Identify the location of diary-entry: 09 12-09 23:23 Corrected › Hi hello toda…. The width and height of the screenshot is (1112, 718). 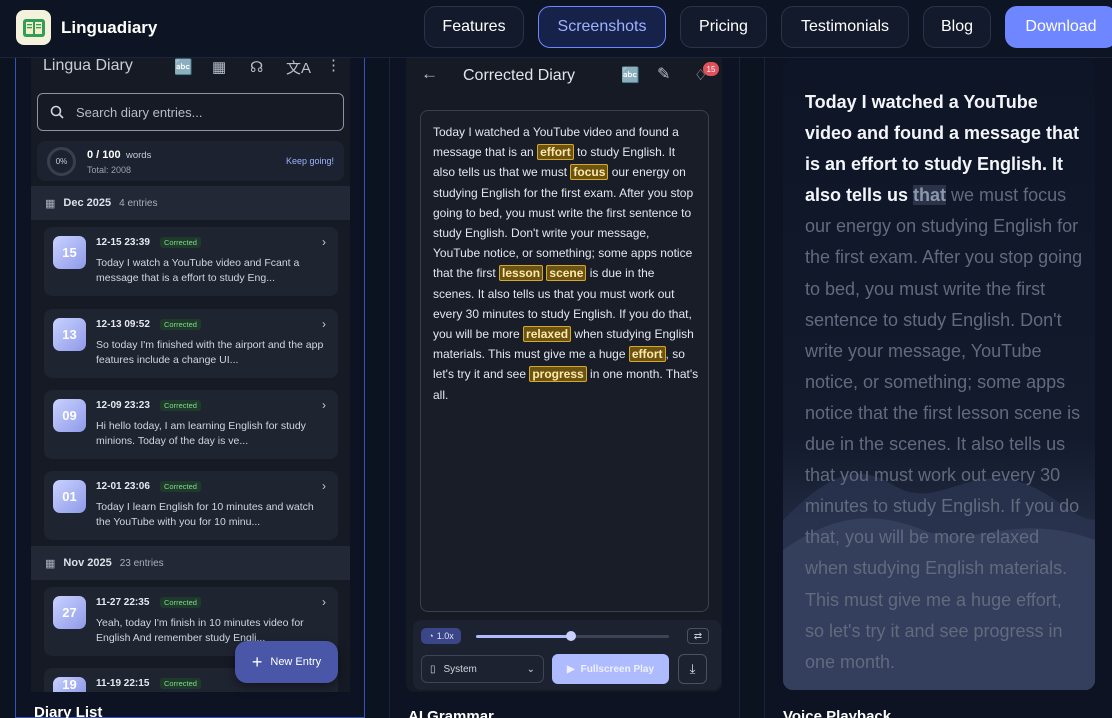
(191, 424).